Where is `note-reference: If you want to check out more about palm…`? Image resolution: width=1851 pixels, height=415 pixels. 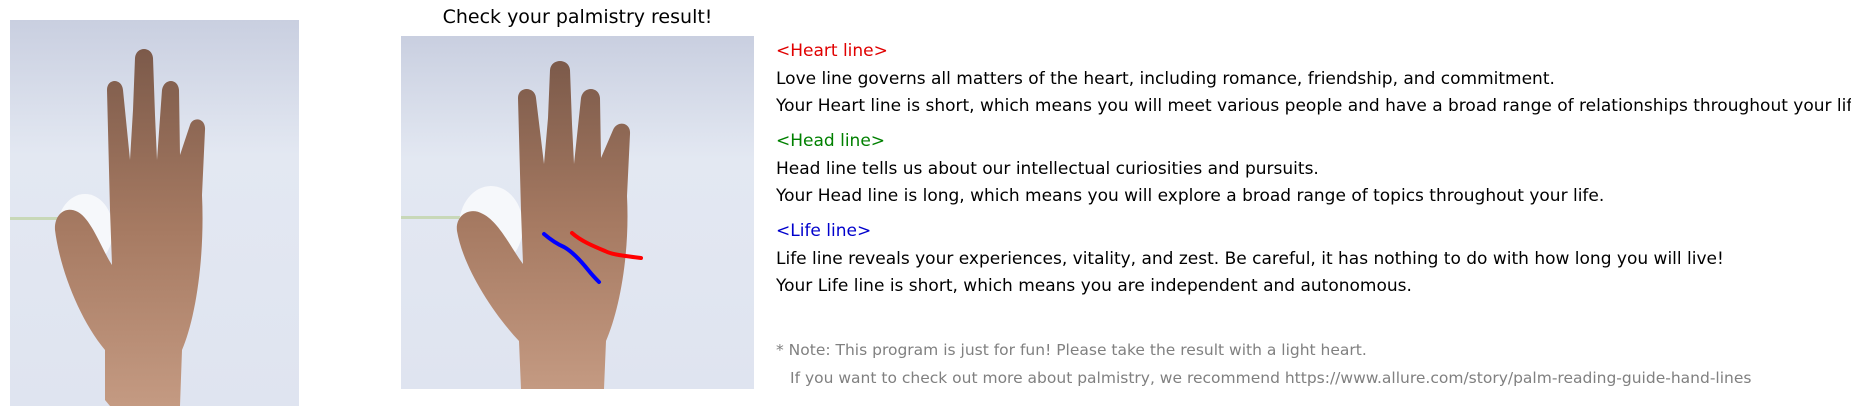 note-reference: If you want to check out more about palm… is located at coordinates (1271, 378).